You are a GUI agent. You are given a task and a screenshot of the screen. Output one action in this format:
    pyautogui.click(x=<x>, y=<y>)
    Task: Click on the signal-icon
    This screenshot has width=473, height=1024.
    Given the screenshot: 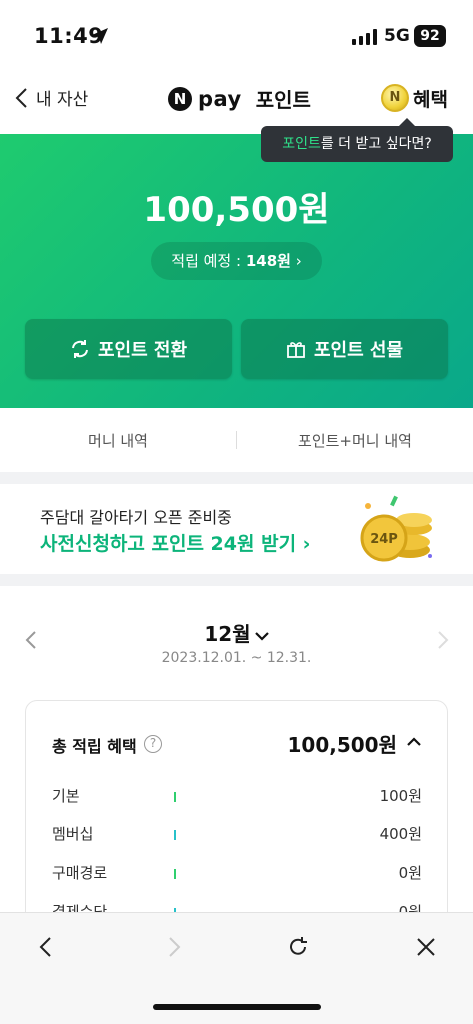 What is the action you would take?
    pyautogui.click(x=364, y=37)
    